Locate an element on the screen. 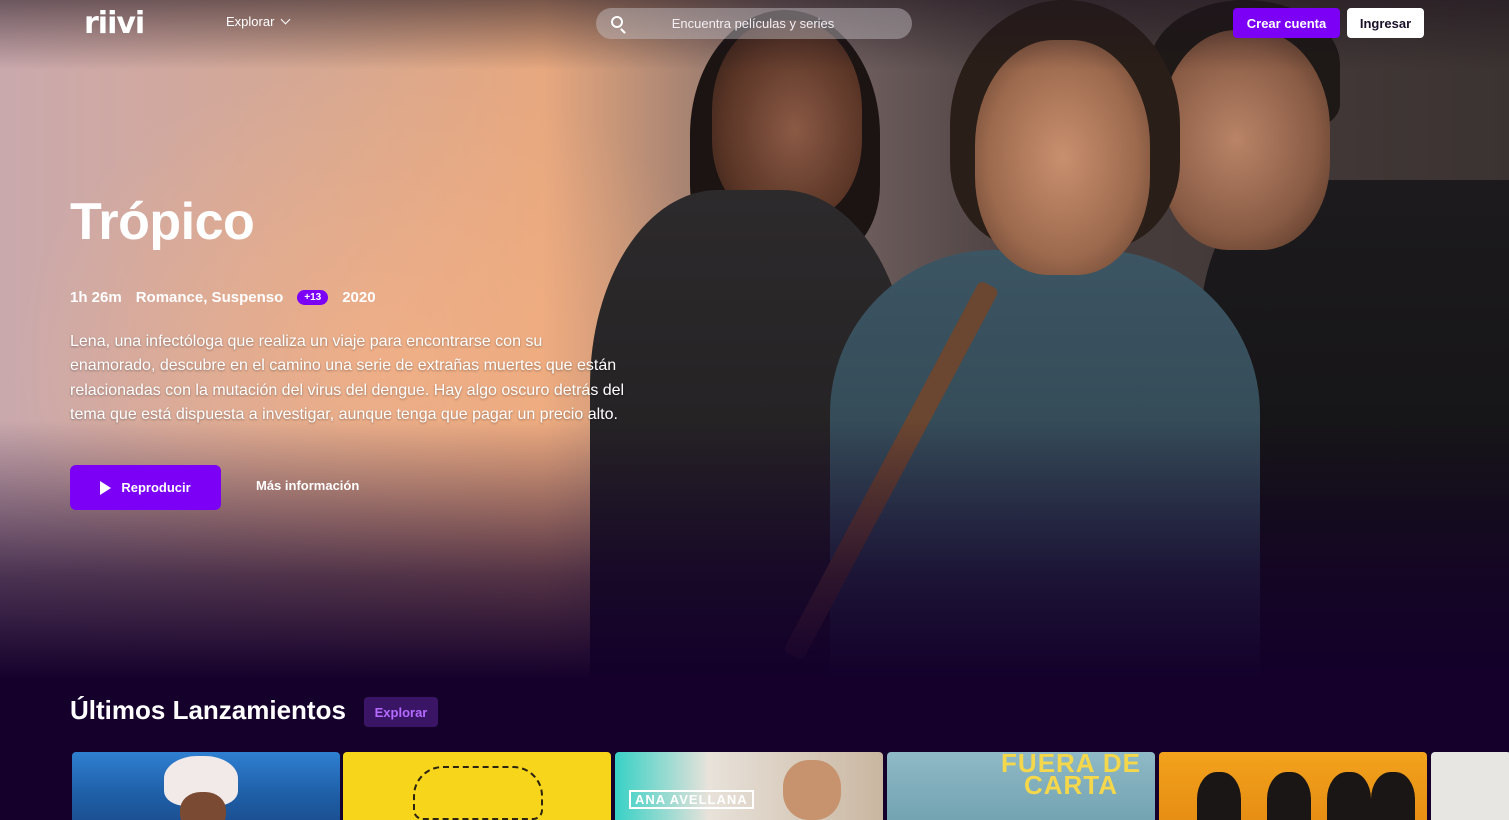 Image resolution: width=1509 pixels, height=820 pixels. hero-figure-man-right-body is located at coordinates (1354, 430).